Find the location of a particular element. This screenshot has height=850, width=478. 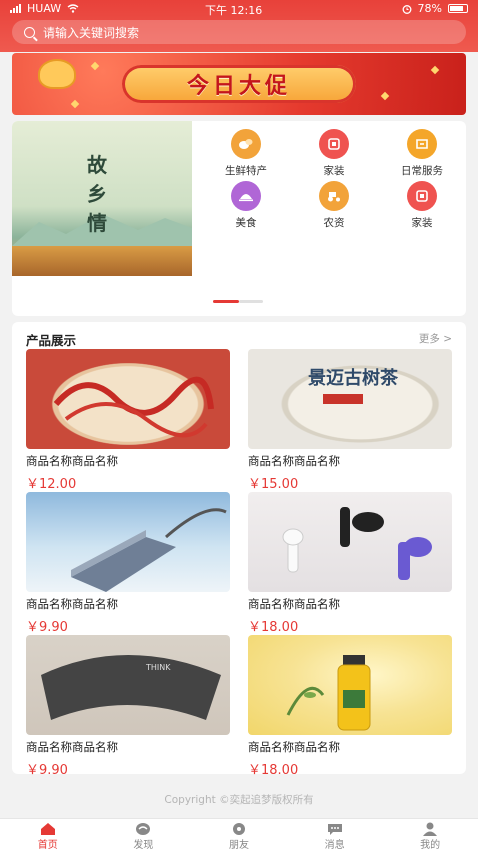

carousel-dot-active is located at coordinates (226, 301).